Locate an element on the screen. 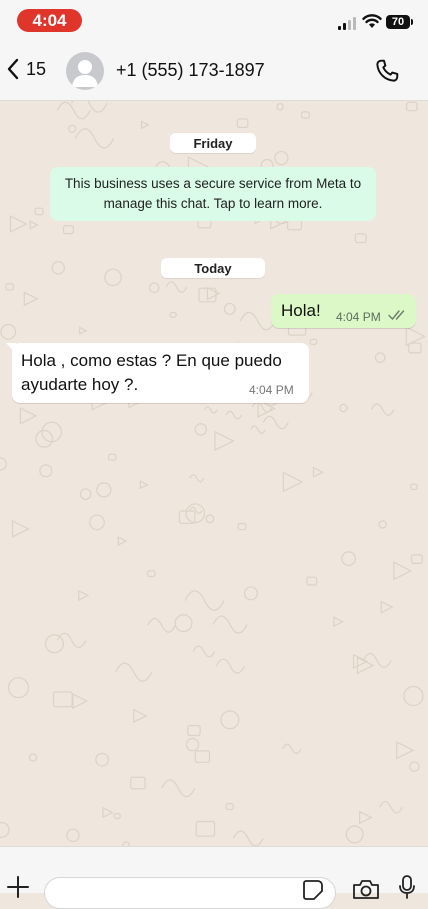 The height and width of the screenshot is (909, 428). outgoing-message: Hola! 4:04 PM is located at coordinates (343, 311).